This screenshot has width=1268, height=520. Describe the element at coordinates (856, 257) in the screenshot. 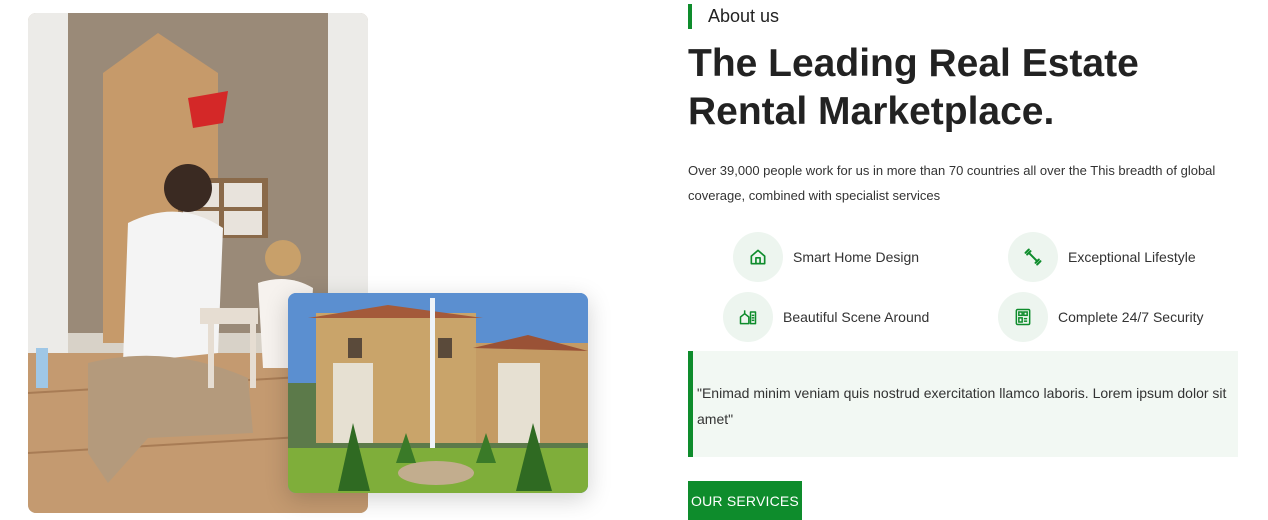

I see `feature-label: Smart Home Design` at that location.